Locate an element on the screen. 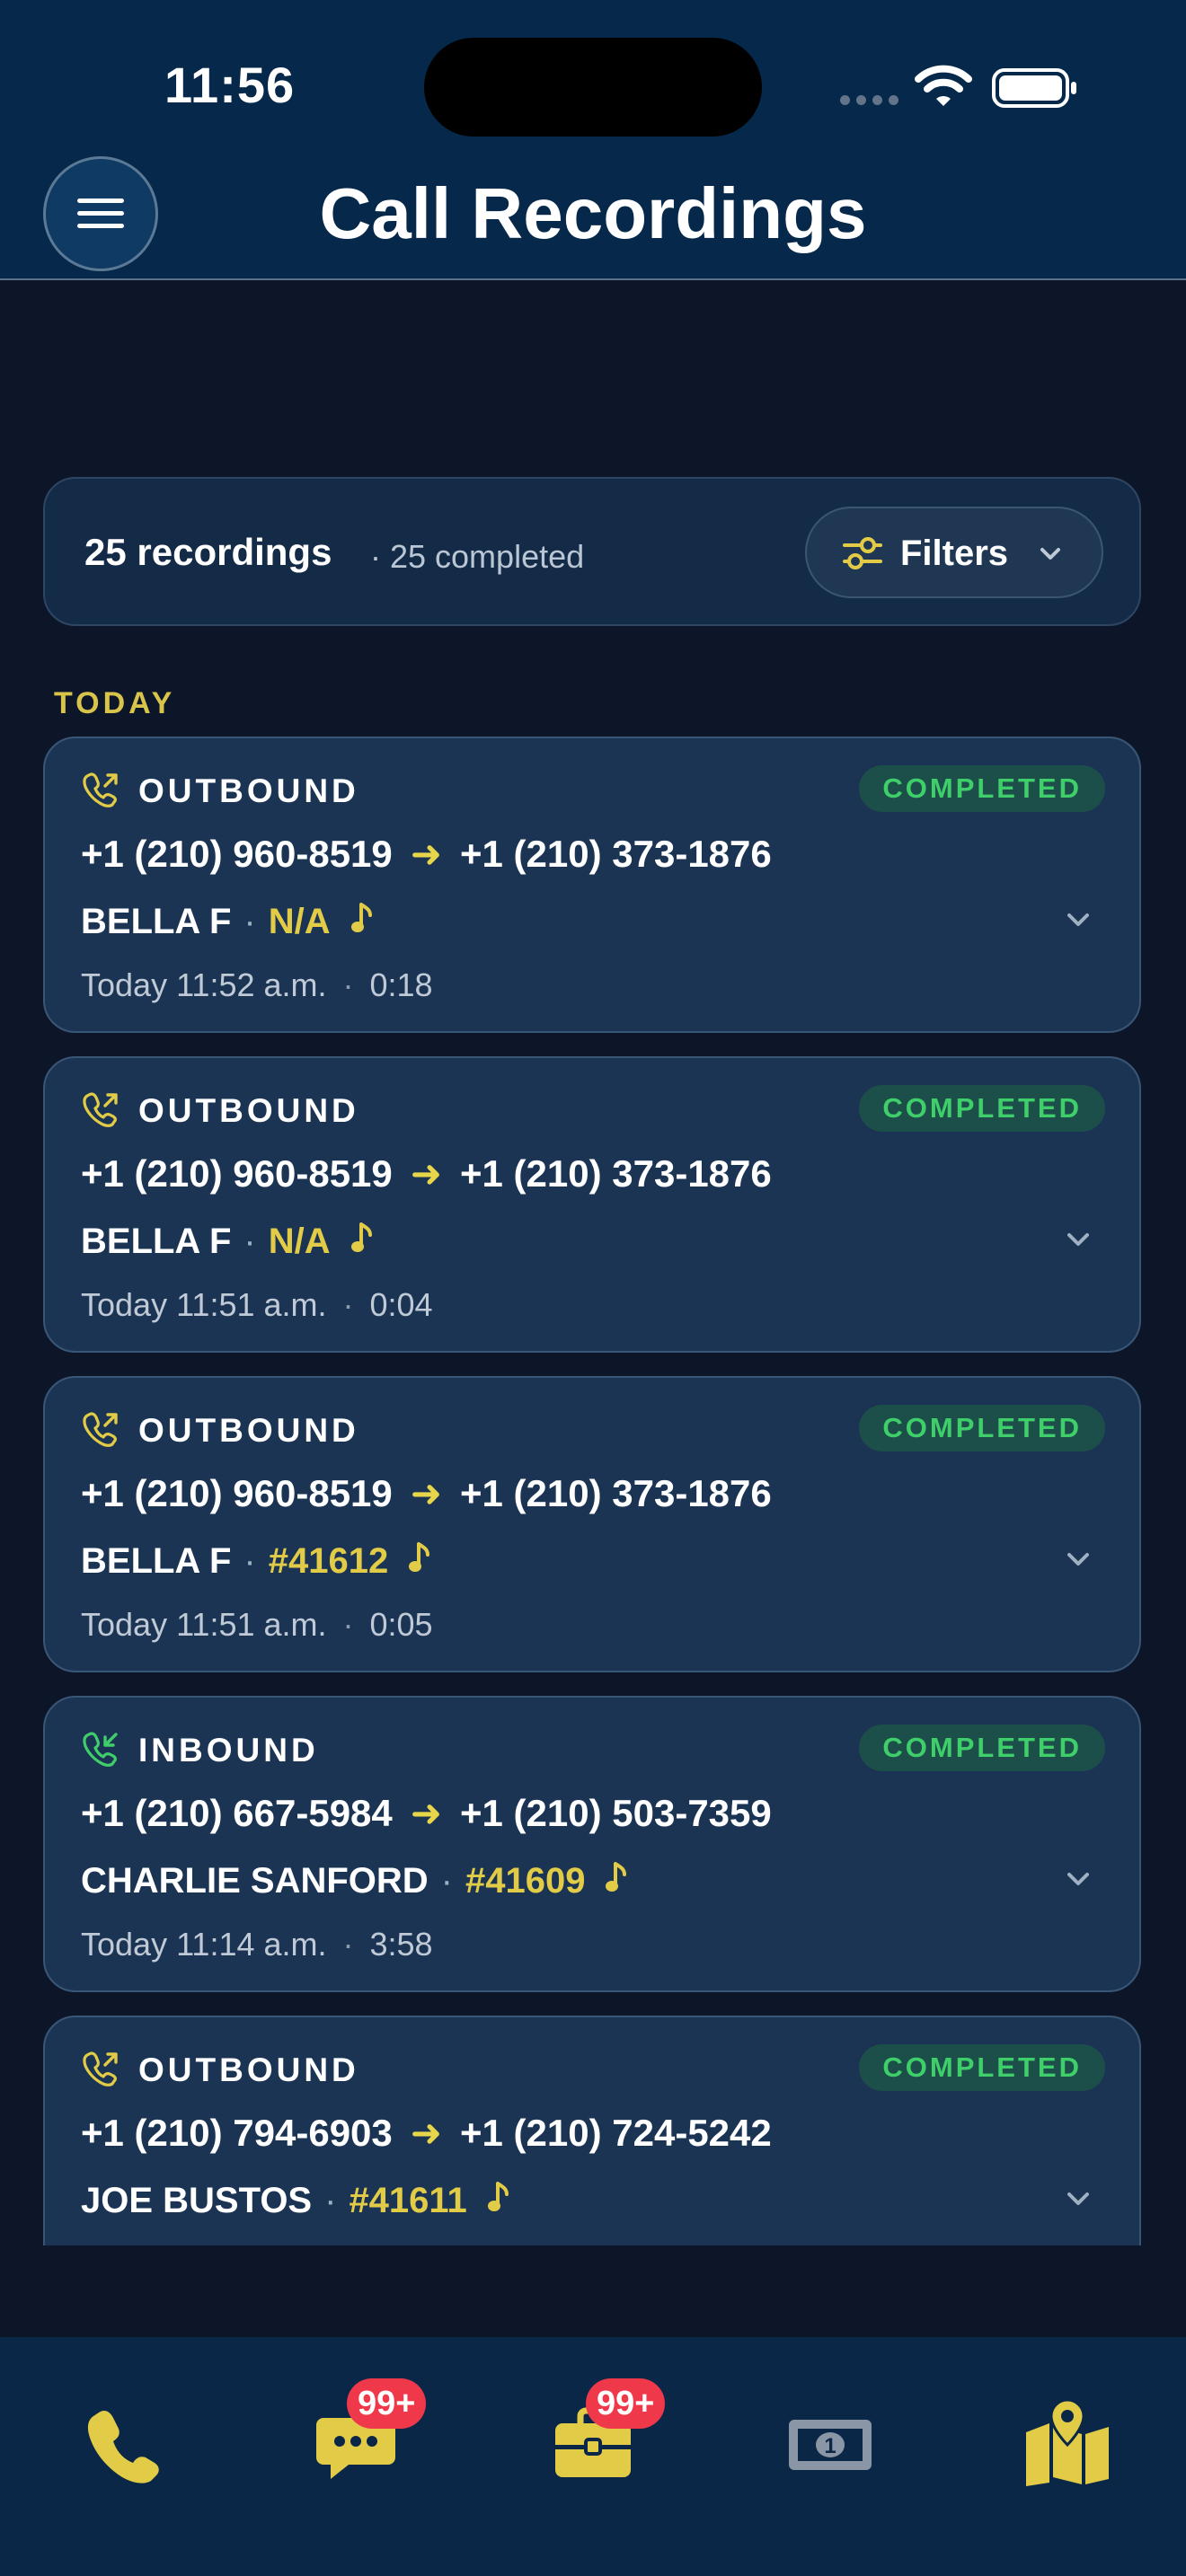 The height and width of the screenshot is (2576, 1186). to-number: +1 (210) 724-5242 is located at coordinates (615, 2133).